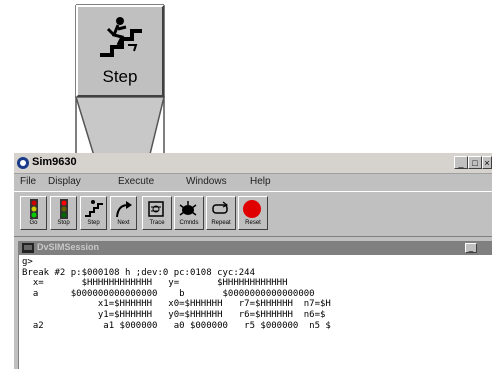 This screenshot has width=492, height=369. Describe the element at coordinates (23, 163) in the screenshot. I see `debugger-app-icon` at that location.